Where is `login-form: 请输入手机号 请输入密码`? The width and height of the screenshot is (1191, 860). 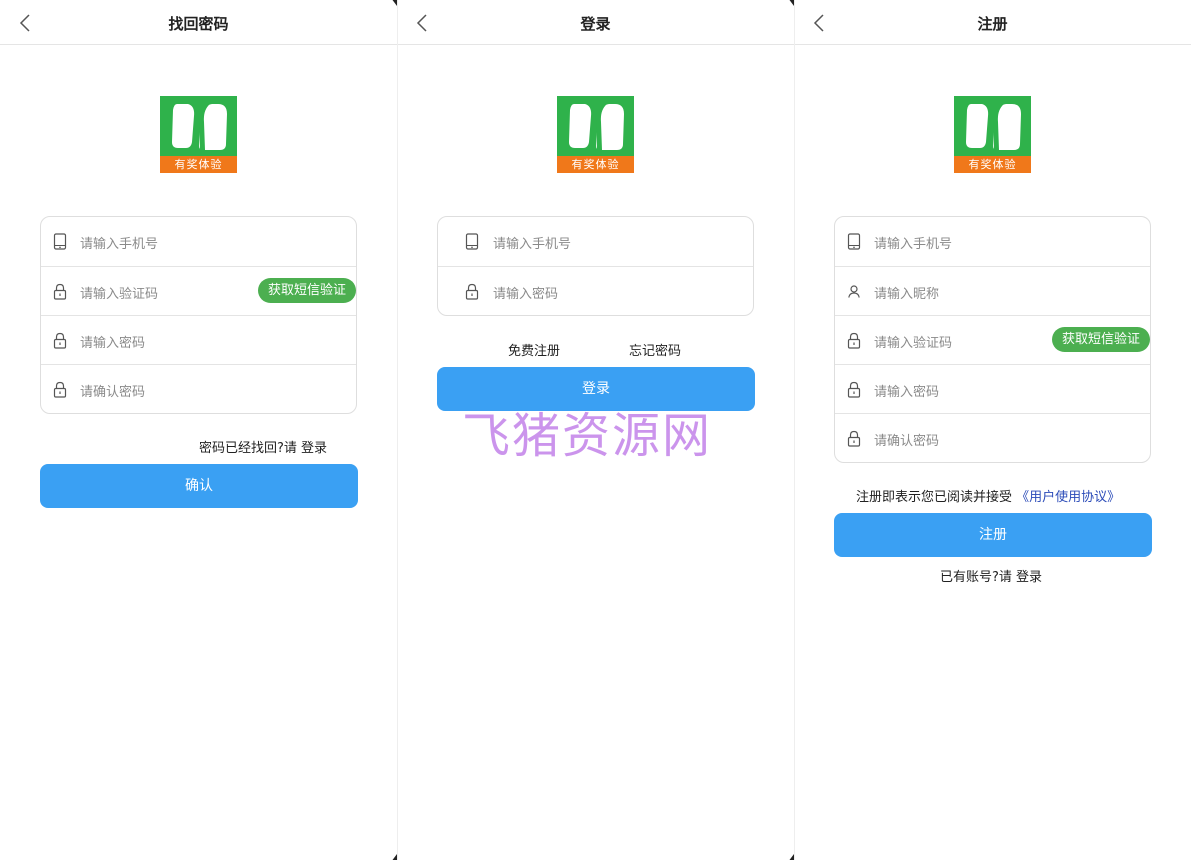 login-form: 请输入手机号 请输入密码 is located at coordinates (595, 266).